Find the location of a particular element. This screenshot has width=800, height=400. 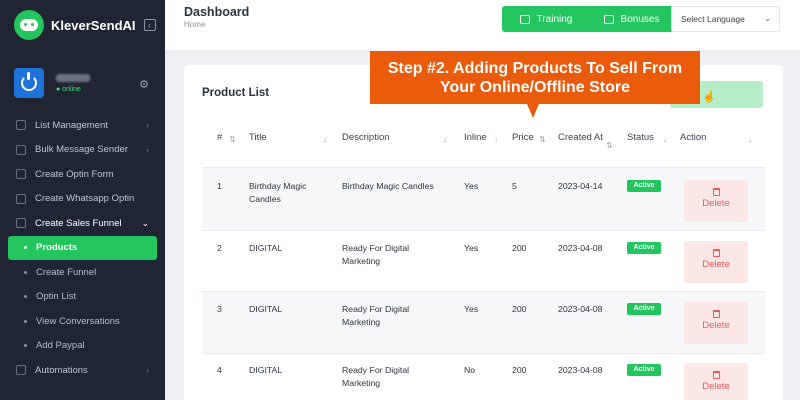

sort-icon: ↓ is located at coordinates (750, 139).